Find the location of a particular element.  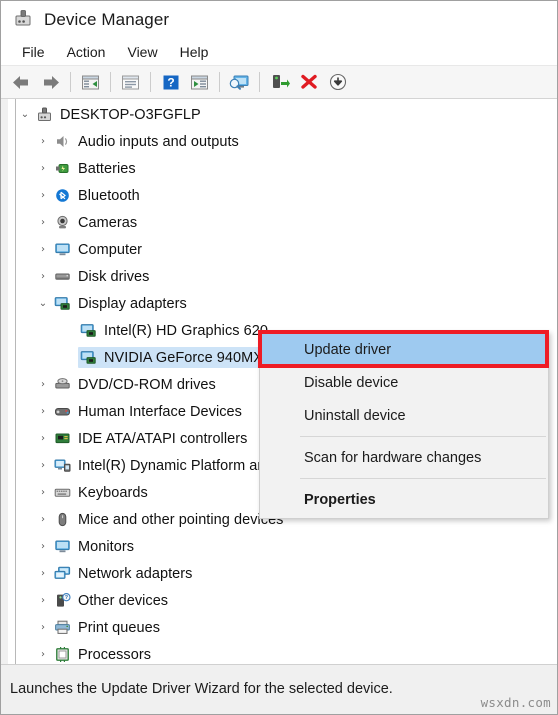

tree-node-label: Human Interface Devices is located at coordinates (160, 411).